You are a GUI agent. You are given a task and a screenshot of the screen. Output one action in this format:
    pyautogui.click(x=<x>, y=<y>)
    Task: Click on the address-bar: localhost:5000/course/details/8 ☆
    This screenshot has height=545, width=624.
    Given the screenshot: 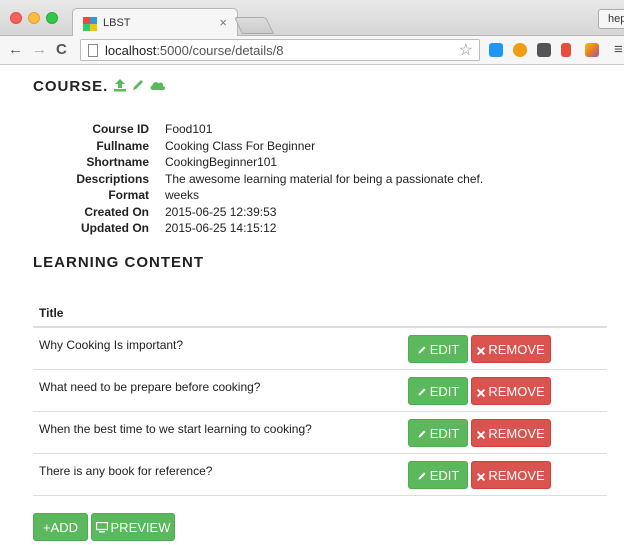 What is the action you would take?
    pyautogui.click(x=280, y=50)
    